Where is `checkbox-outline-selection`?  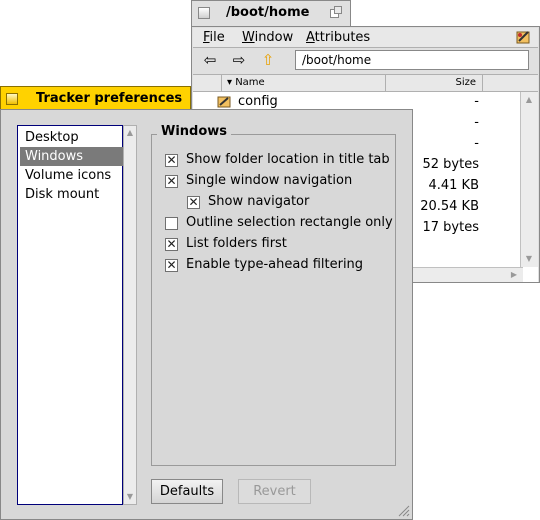
checkbox-outline-selection is located at coordinates (171, 223).